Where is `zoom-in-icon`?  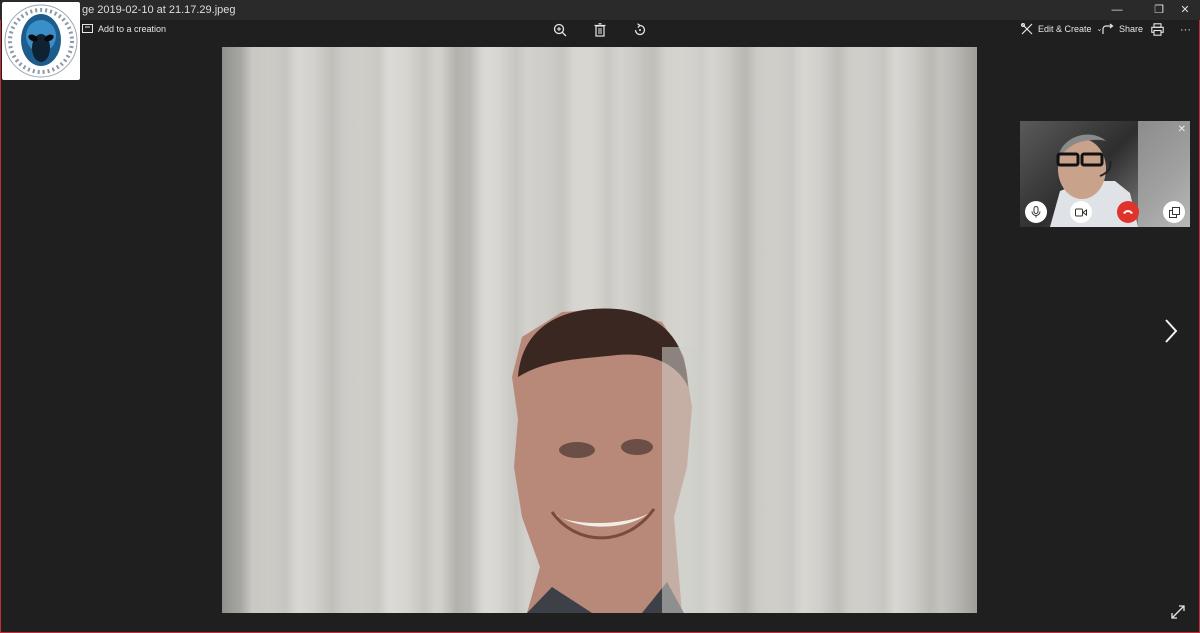
zoom-in-icon is located at coordinates (560, 30).